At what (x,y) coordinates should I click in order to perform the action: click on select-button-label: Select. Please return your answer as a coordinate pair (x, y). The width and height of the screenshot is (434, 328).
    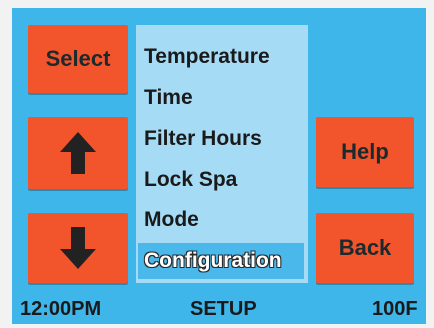
    Looking at the image, I should click on (78, 58).